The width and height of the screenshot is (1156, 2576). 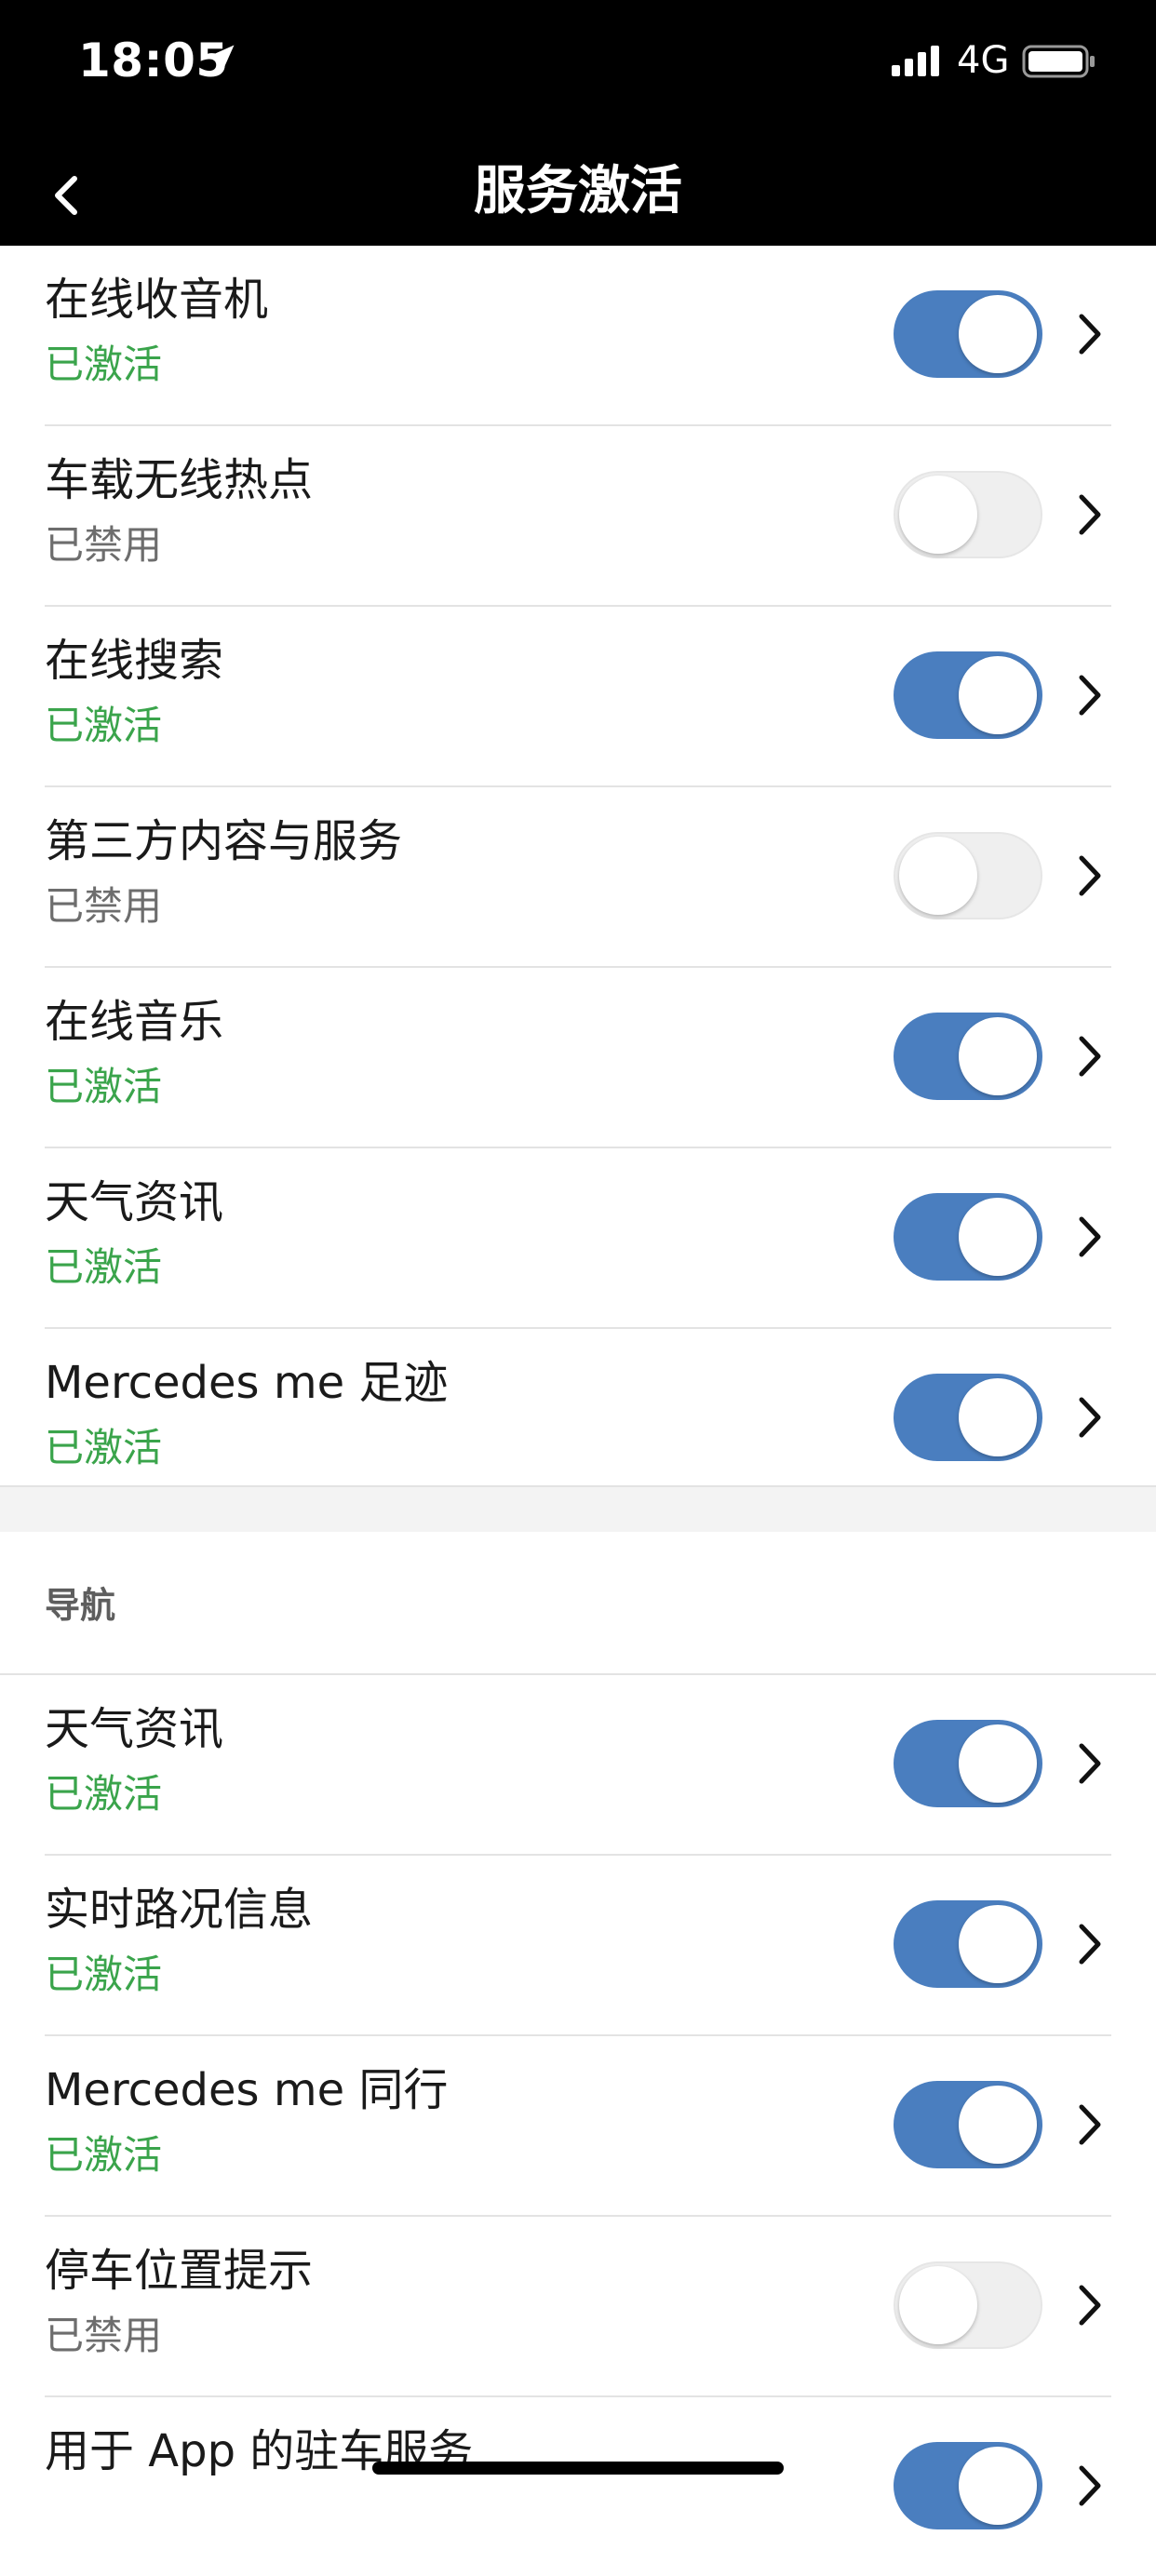 I want to click on item-title: 车载无线热点, so click(x=179, y=480).